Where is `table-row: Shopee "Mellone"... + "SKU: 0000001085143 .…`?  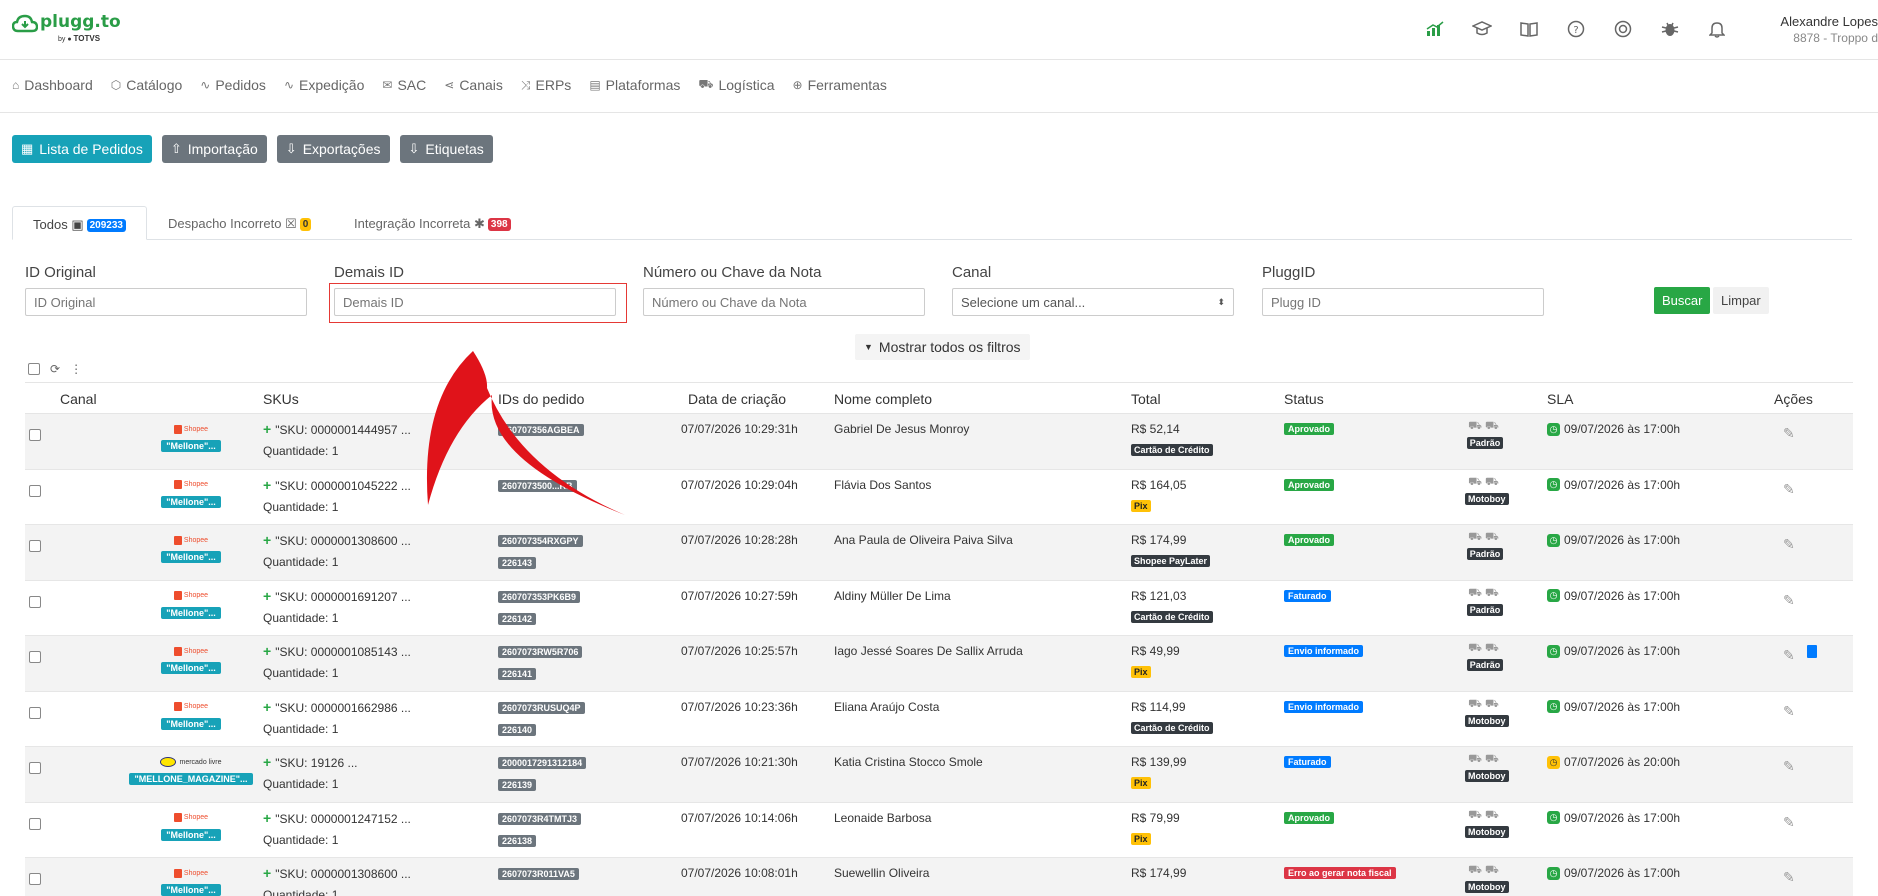 table-row: Shopee "Mellone"... + "SKU: 0000001085143 .… is located at coordinates (939, 664).